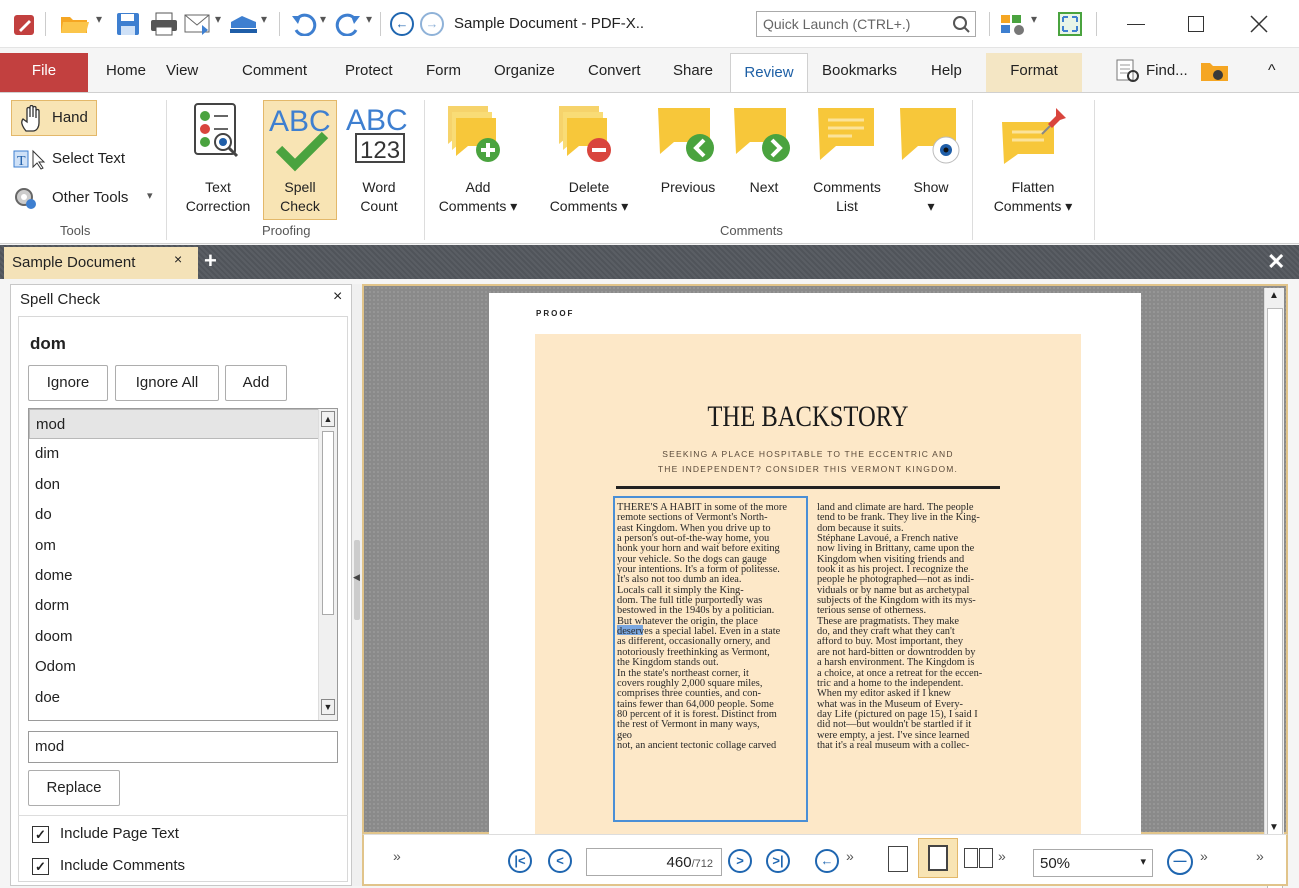 The image size is (1299, 888). What do you see at coordinates (182, 70) in the screenshot?
I see `menu-view: View` at bounding box center [182, 70].